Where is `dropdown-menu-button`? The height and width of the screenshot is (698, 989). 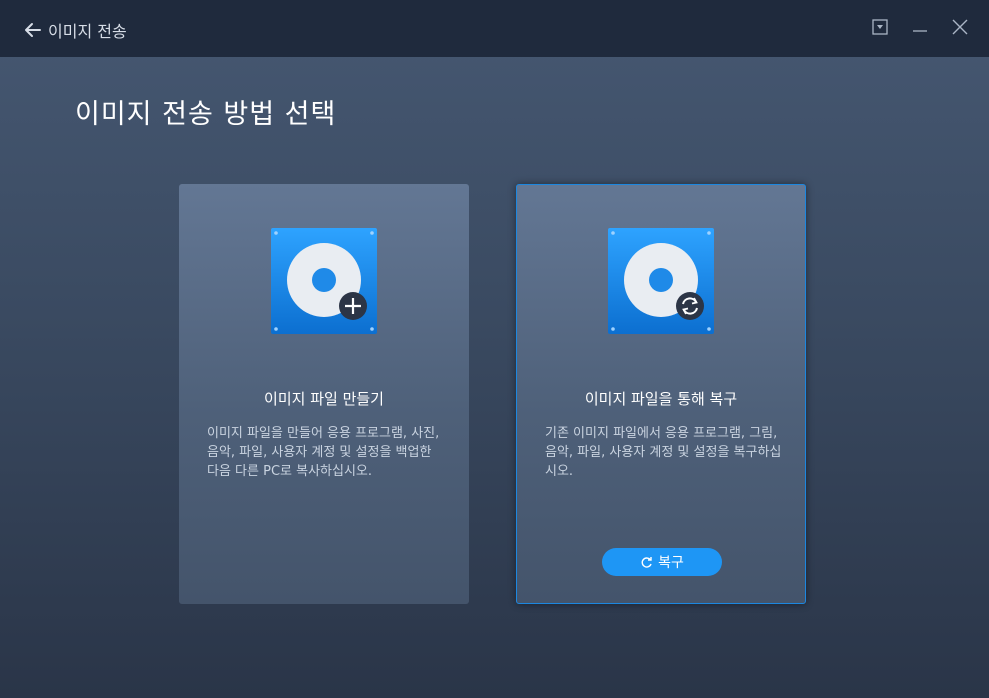
dropdown-menu-button is located at coordinates (880, 27).